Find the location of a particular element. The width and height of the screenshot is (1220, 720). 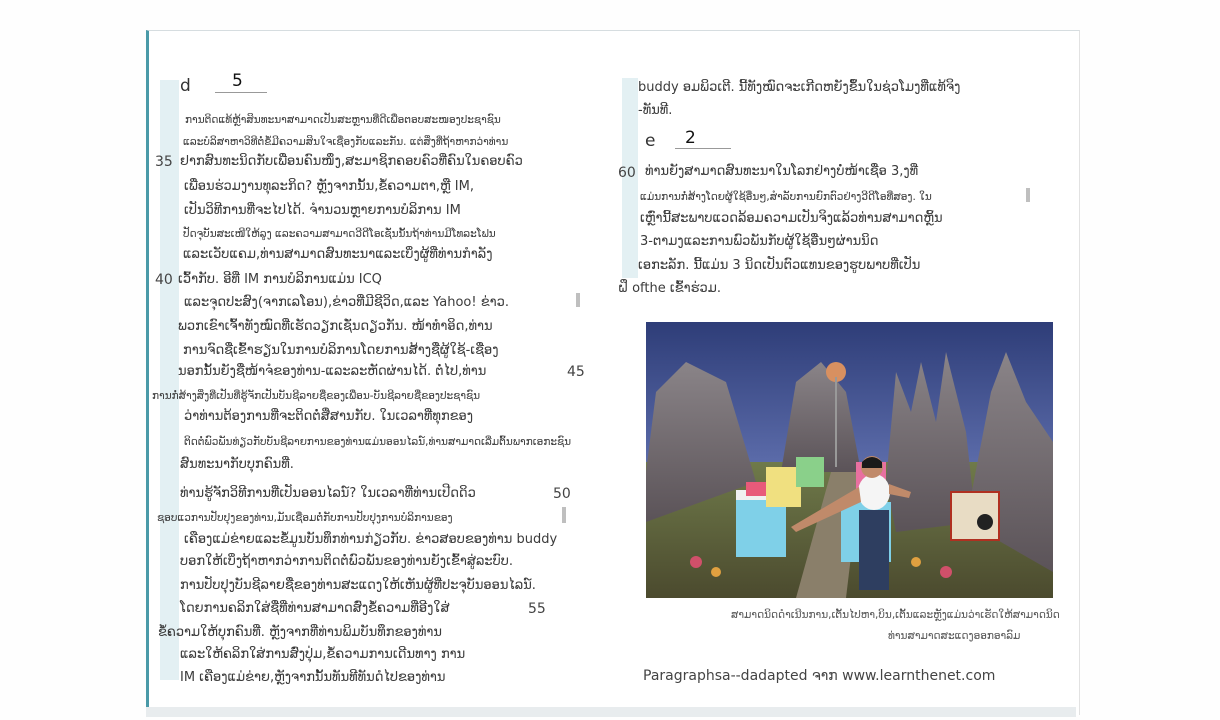

line-number: 40 is located at coordinates (164, 280).